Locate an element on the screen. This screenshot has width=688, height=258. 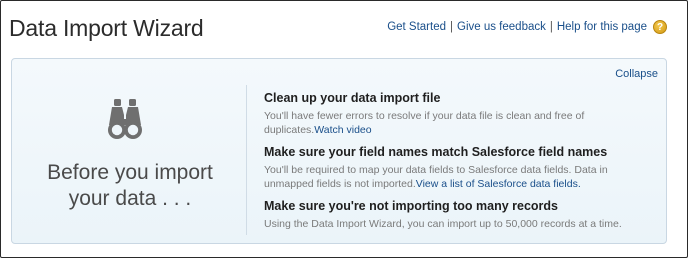
heading-line-1: Before you import is located at coordinates (130, 172).